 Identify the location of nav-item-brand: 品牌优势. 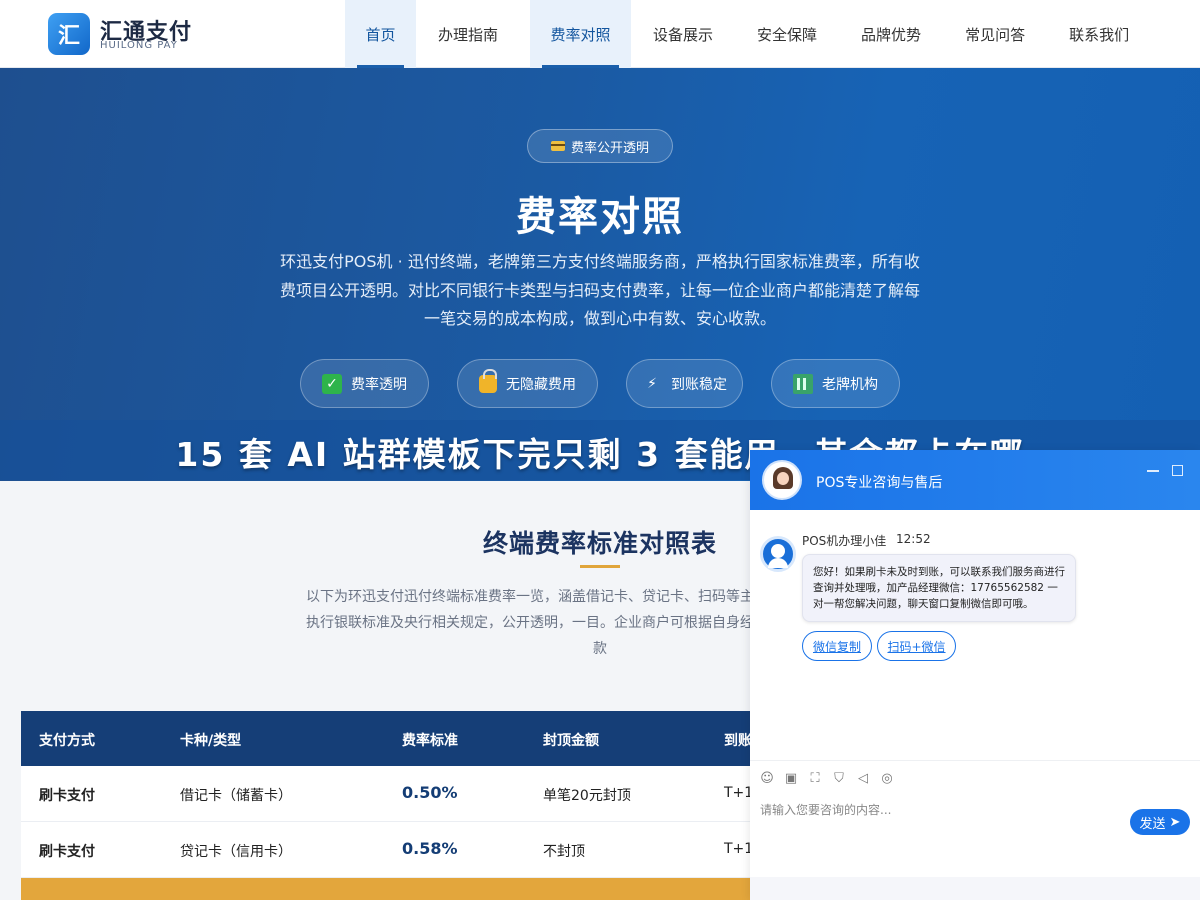
(891, 34).